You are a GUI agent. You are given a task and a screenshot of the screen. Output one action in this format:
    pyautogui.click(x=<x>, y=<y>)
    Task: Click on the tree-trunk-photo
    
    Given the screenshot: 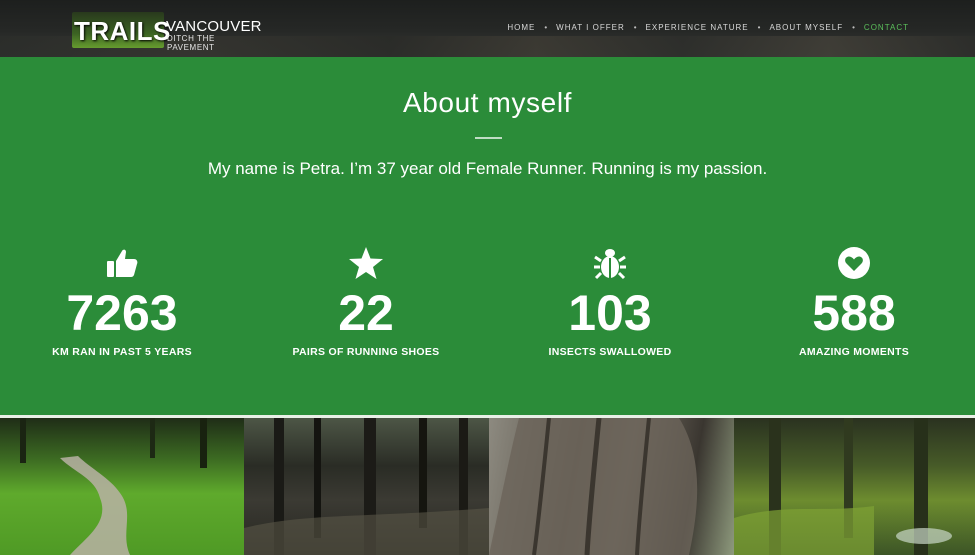 What is the action you would take?
    pyautogui.click(x=611, y=486)
    